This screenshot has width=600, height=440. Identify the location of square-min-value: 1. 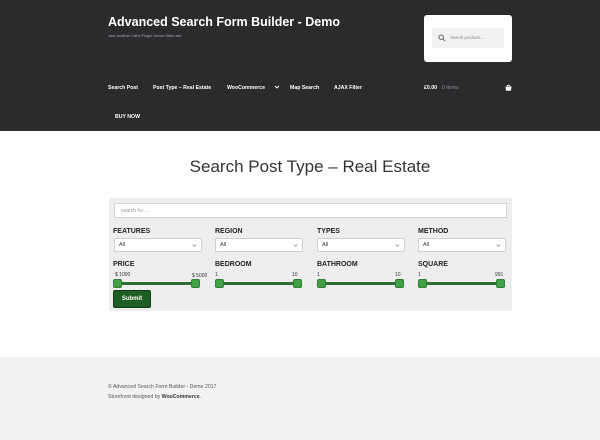
(419, 275).